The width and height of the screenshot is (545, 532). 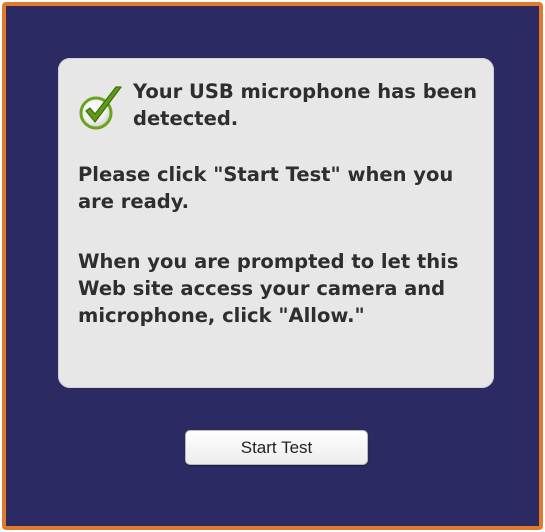 I want to click on detected-message: Your USB microphone has been detected., so click(x=305, y=105).